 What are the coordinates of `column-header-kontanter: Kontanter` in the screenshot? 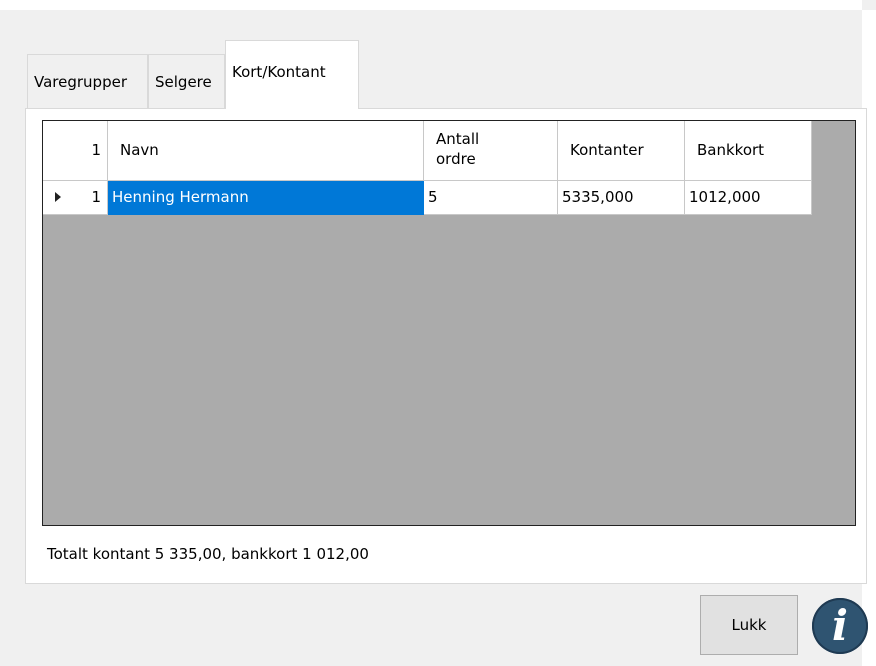 It's located at (621, 151).